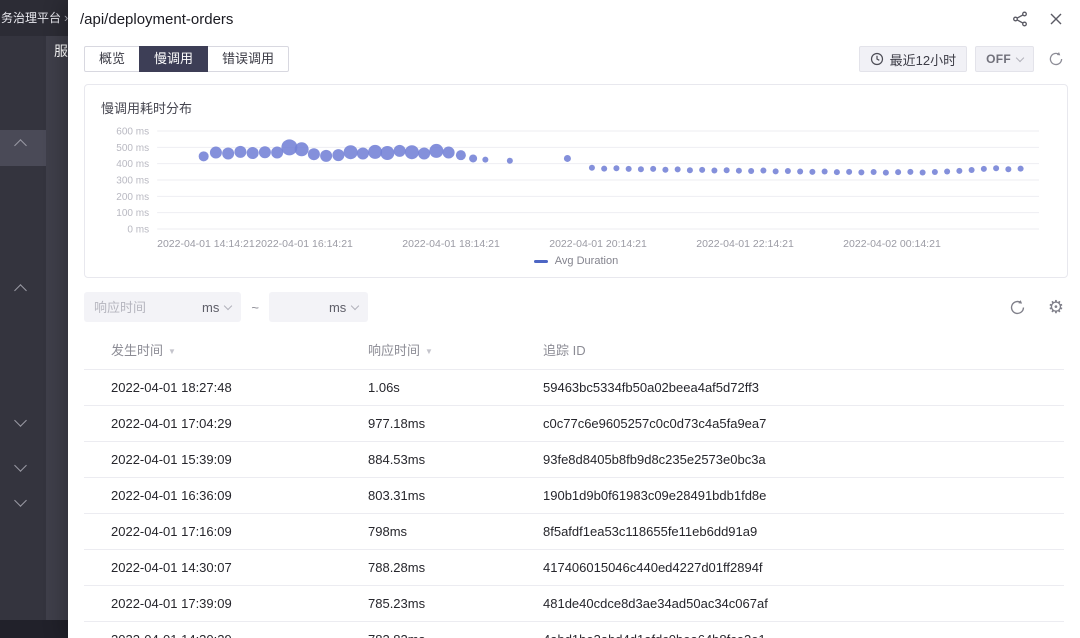  What do you see at coordinates (226, 630) in the screenshot?
I see `occurred-at-cell: 2022-04-01 14:30:29` at bounding box center [226, 630].